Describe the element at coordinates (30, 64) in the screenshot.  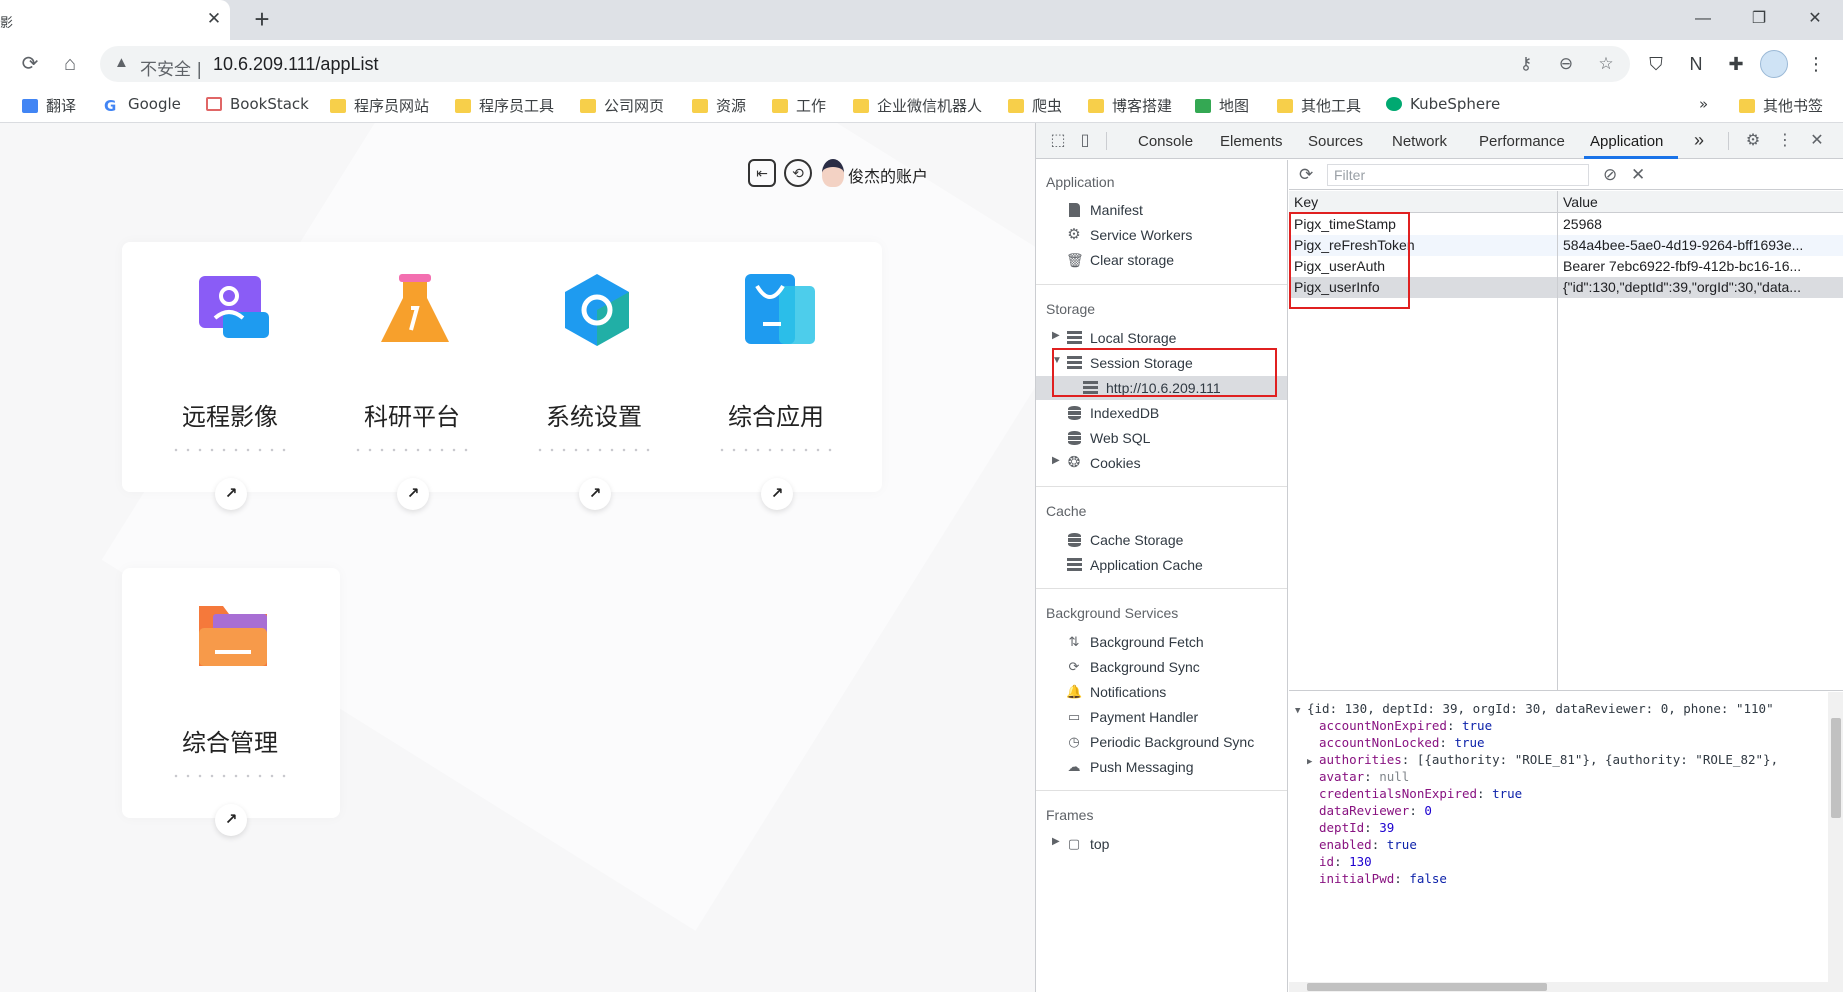
I see `reload-icon: ⟳` at that location.